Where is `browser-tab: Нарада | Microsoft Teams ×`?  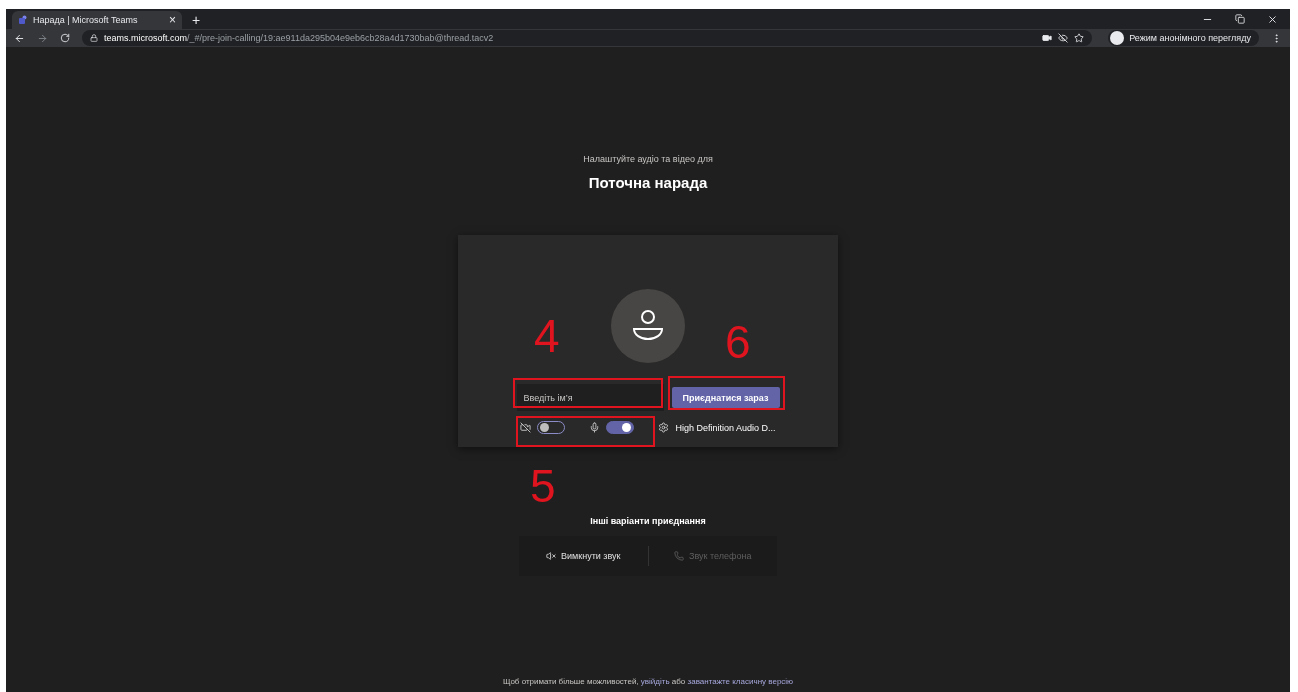
browser-tab: Нарада | Microsoft Teams × is located at coordinates (97, 20).